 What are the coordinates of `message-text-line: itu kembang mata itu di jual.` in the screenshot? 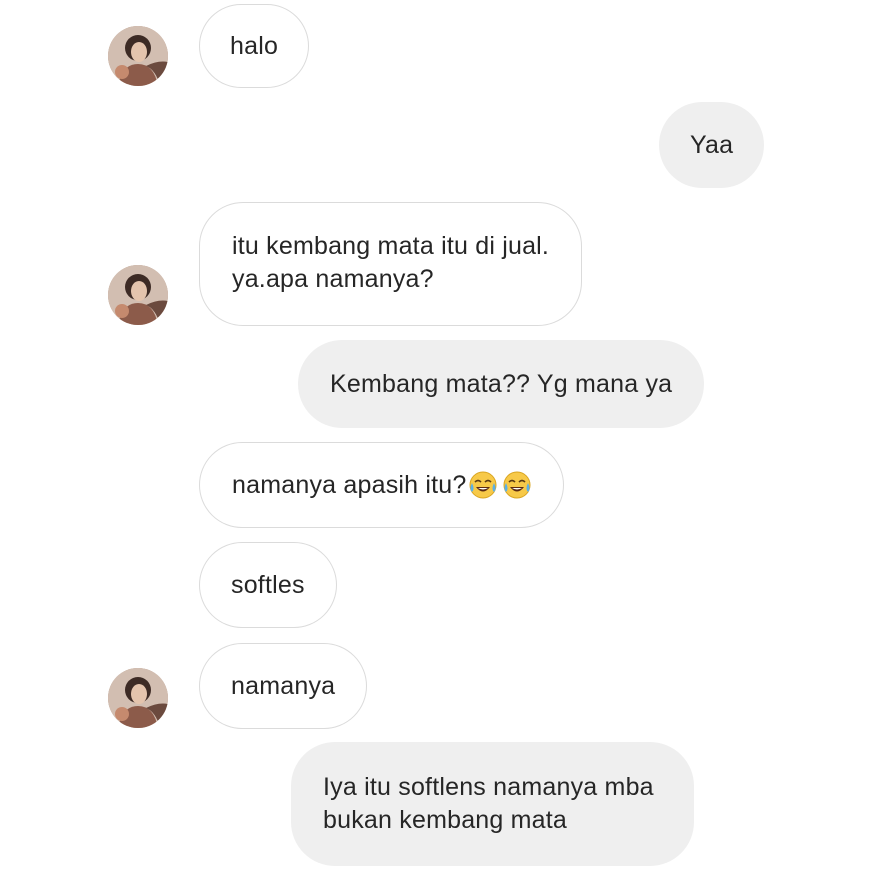 It's located at (391, 246).